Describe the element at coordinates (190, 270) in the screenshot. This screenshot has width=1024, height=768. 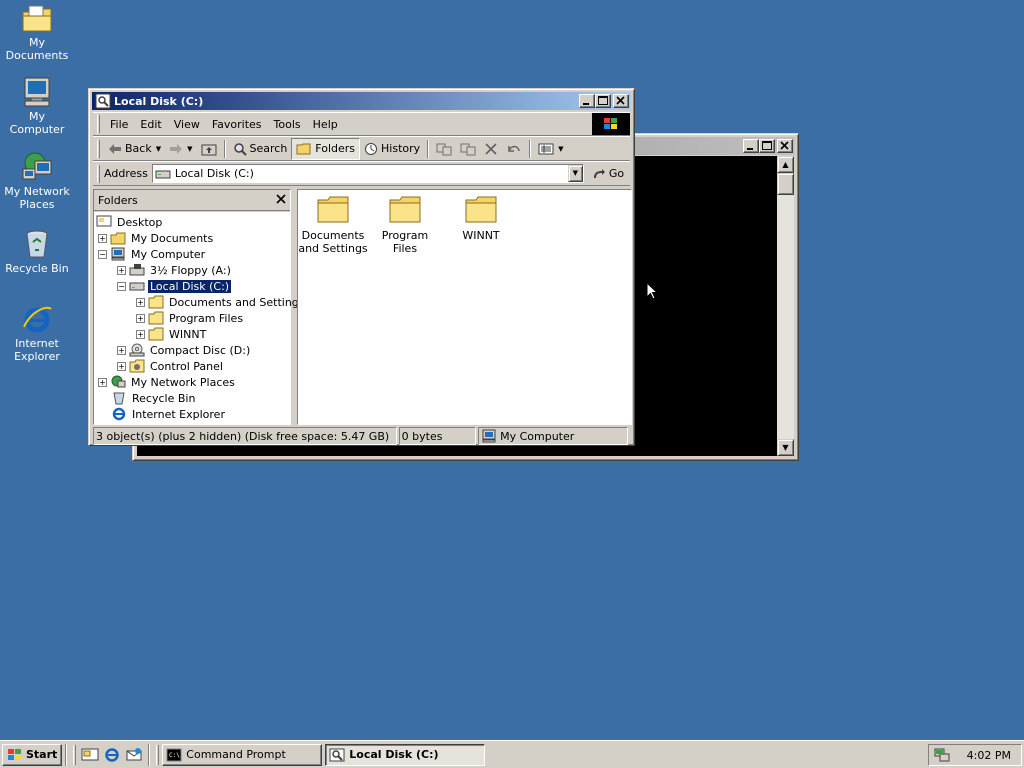
I see `tree-item-label: 3½ Floppy (A:)` at that location.